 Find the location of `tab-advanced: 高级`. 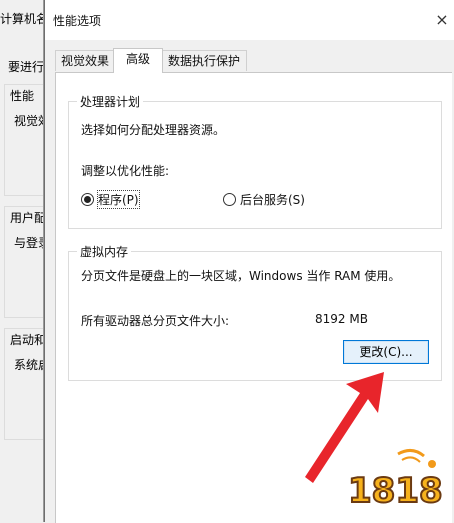

tab-advanced: 高级 is located at coordinates (138, 60).